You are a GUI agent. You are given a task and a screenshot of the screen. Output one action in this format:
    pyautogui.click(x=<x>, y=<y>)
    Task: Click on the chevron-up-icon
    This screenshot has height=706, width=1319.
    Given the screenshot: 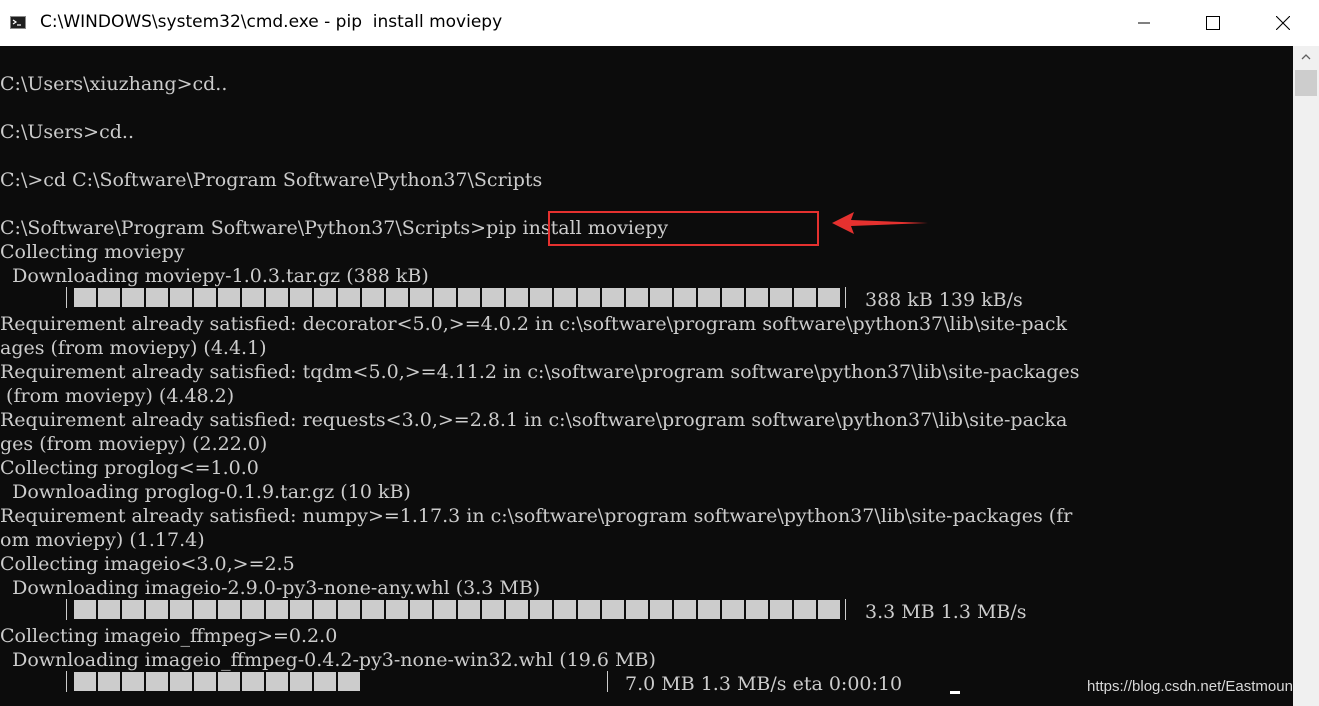 What is the action you would take?
    pyautogui.click(x=1306, y=57)
    